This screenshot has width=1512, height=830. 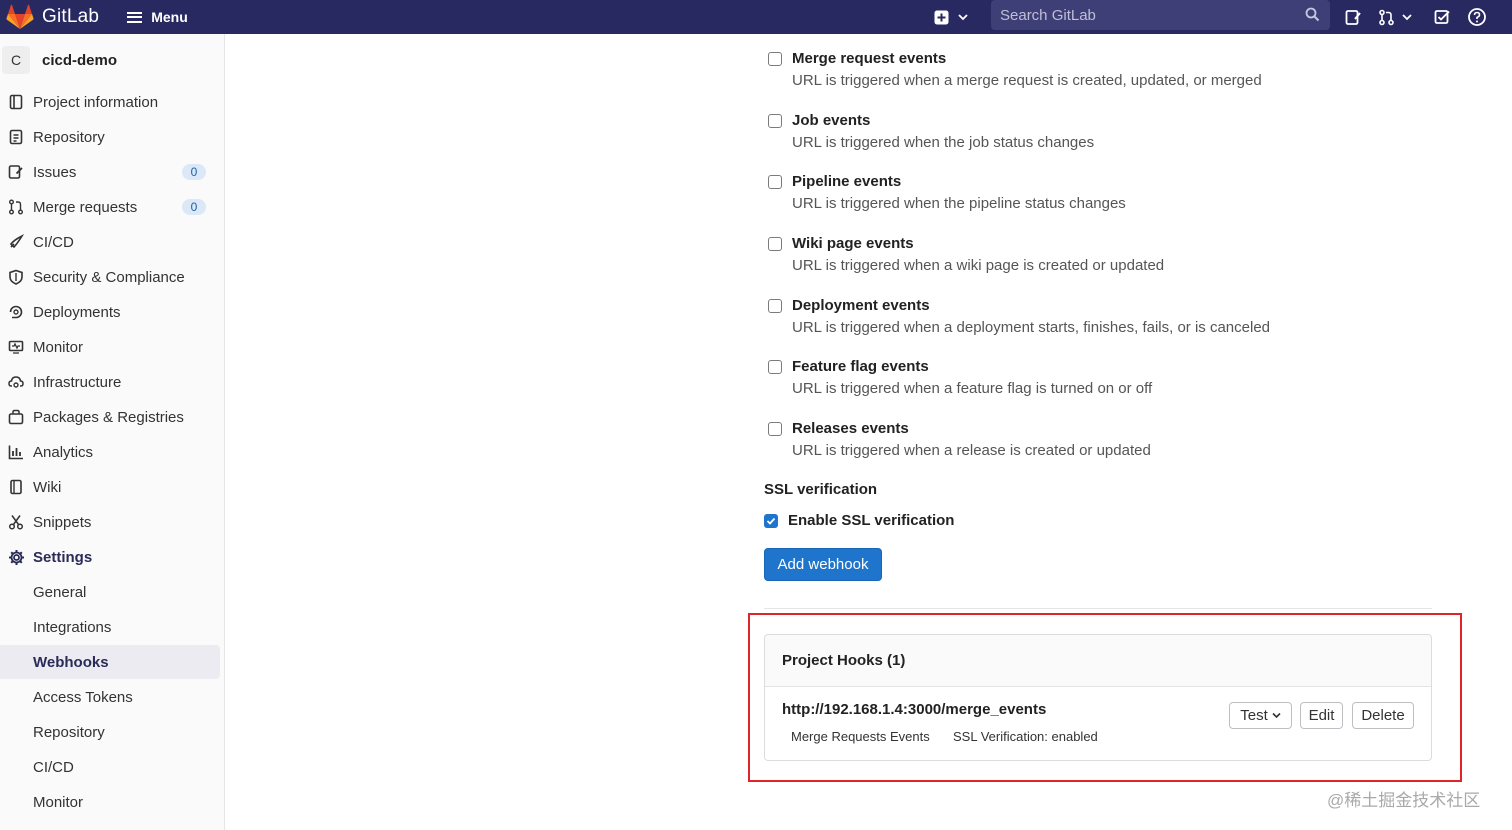 I want to click on job-events-checkbox, so click(x=775, y=121).